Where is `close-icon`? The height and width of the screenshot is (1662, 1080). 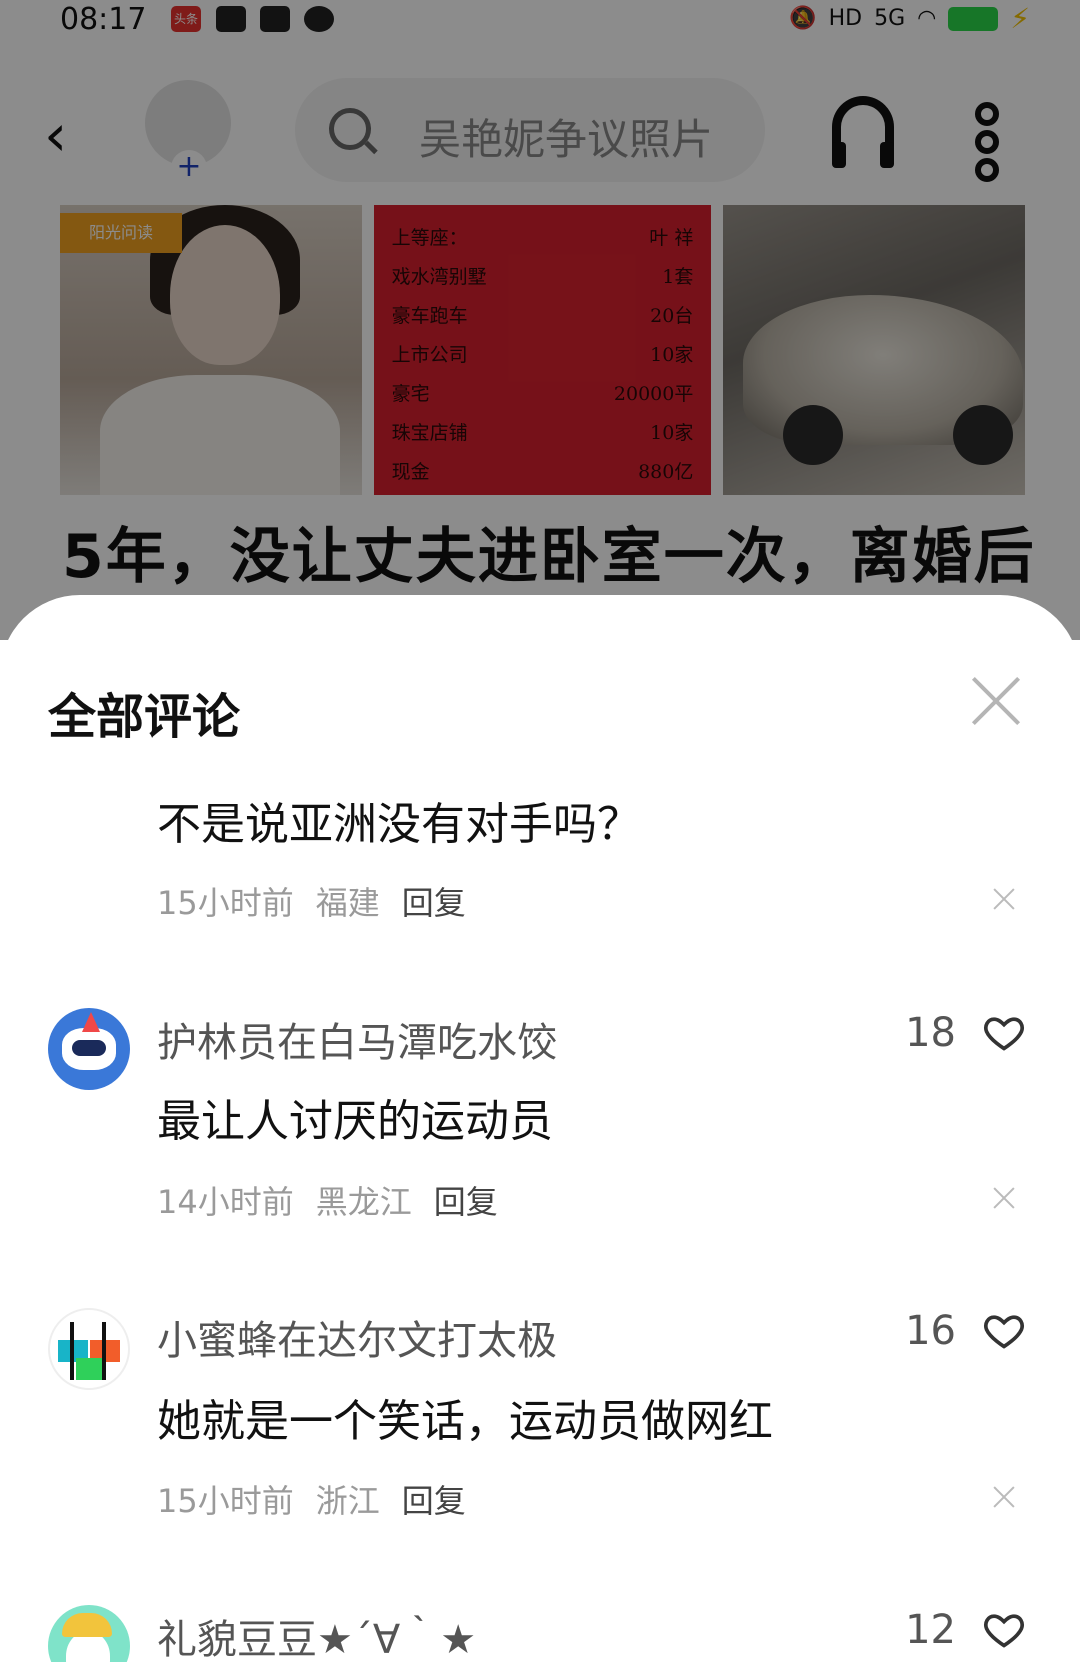 close-icon is located at coordinates (996, 701).